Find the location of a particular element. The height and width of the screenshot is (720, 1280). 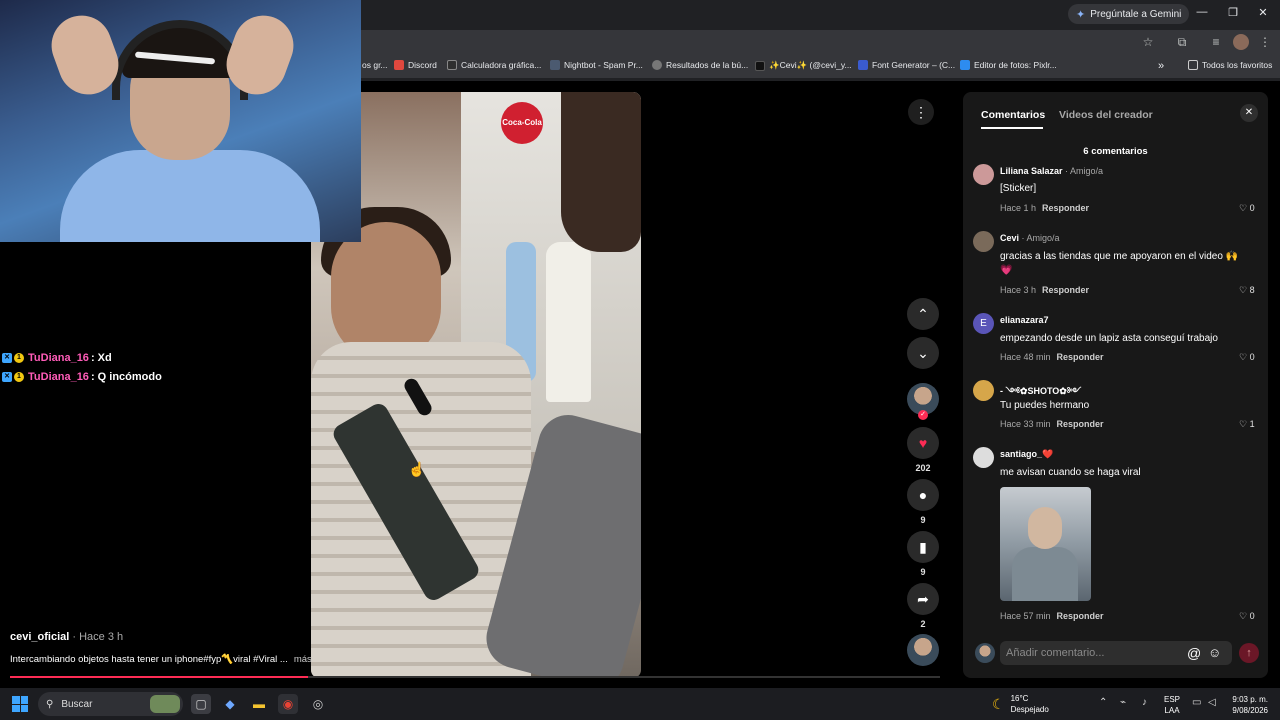

next-video-button: ⌄ is located at coordinates (923, 353).